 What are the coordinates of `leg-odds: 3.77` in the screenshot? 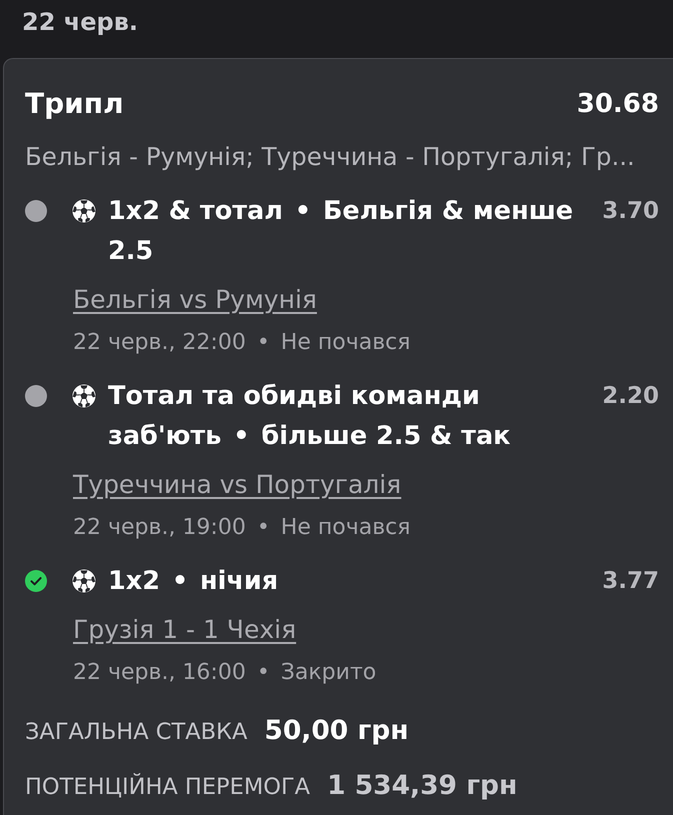 It's located at (630, 581).